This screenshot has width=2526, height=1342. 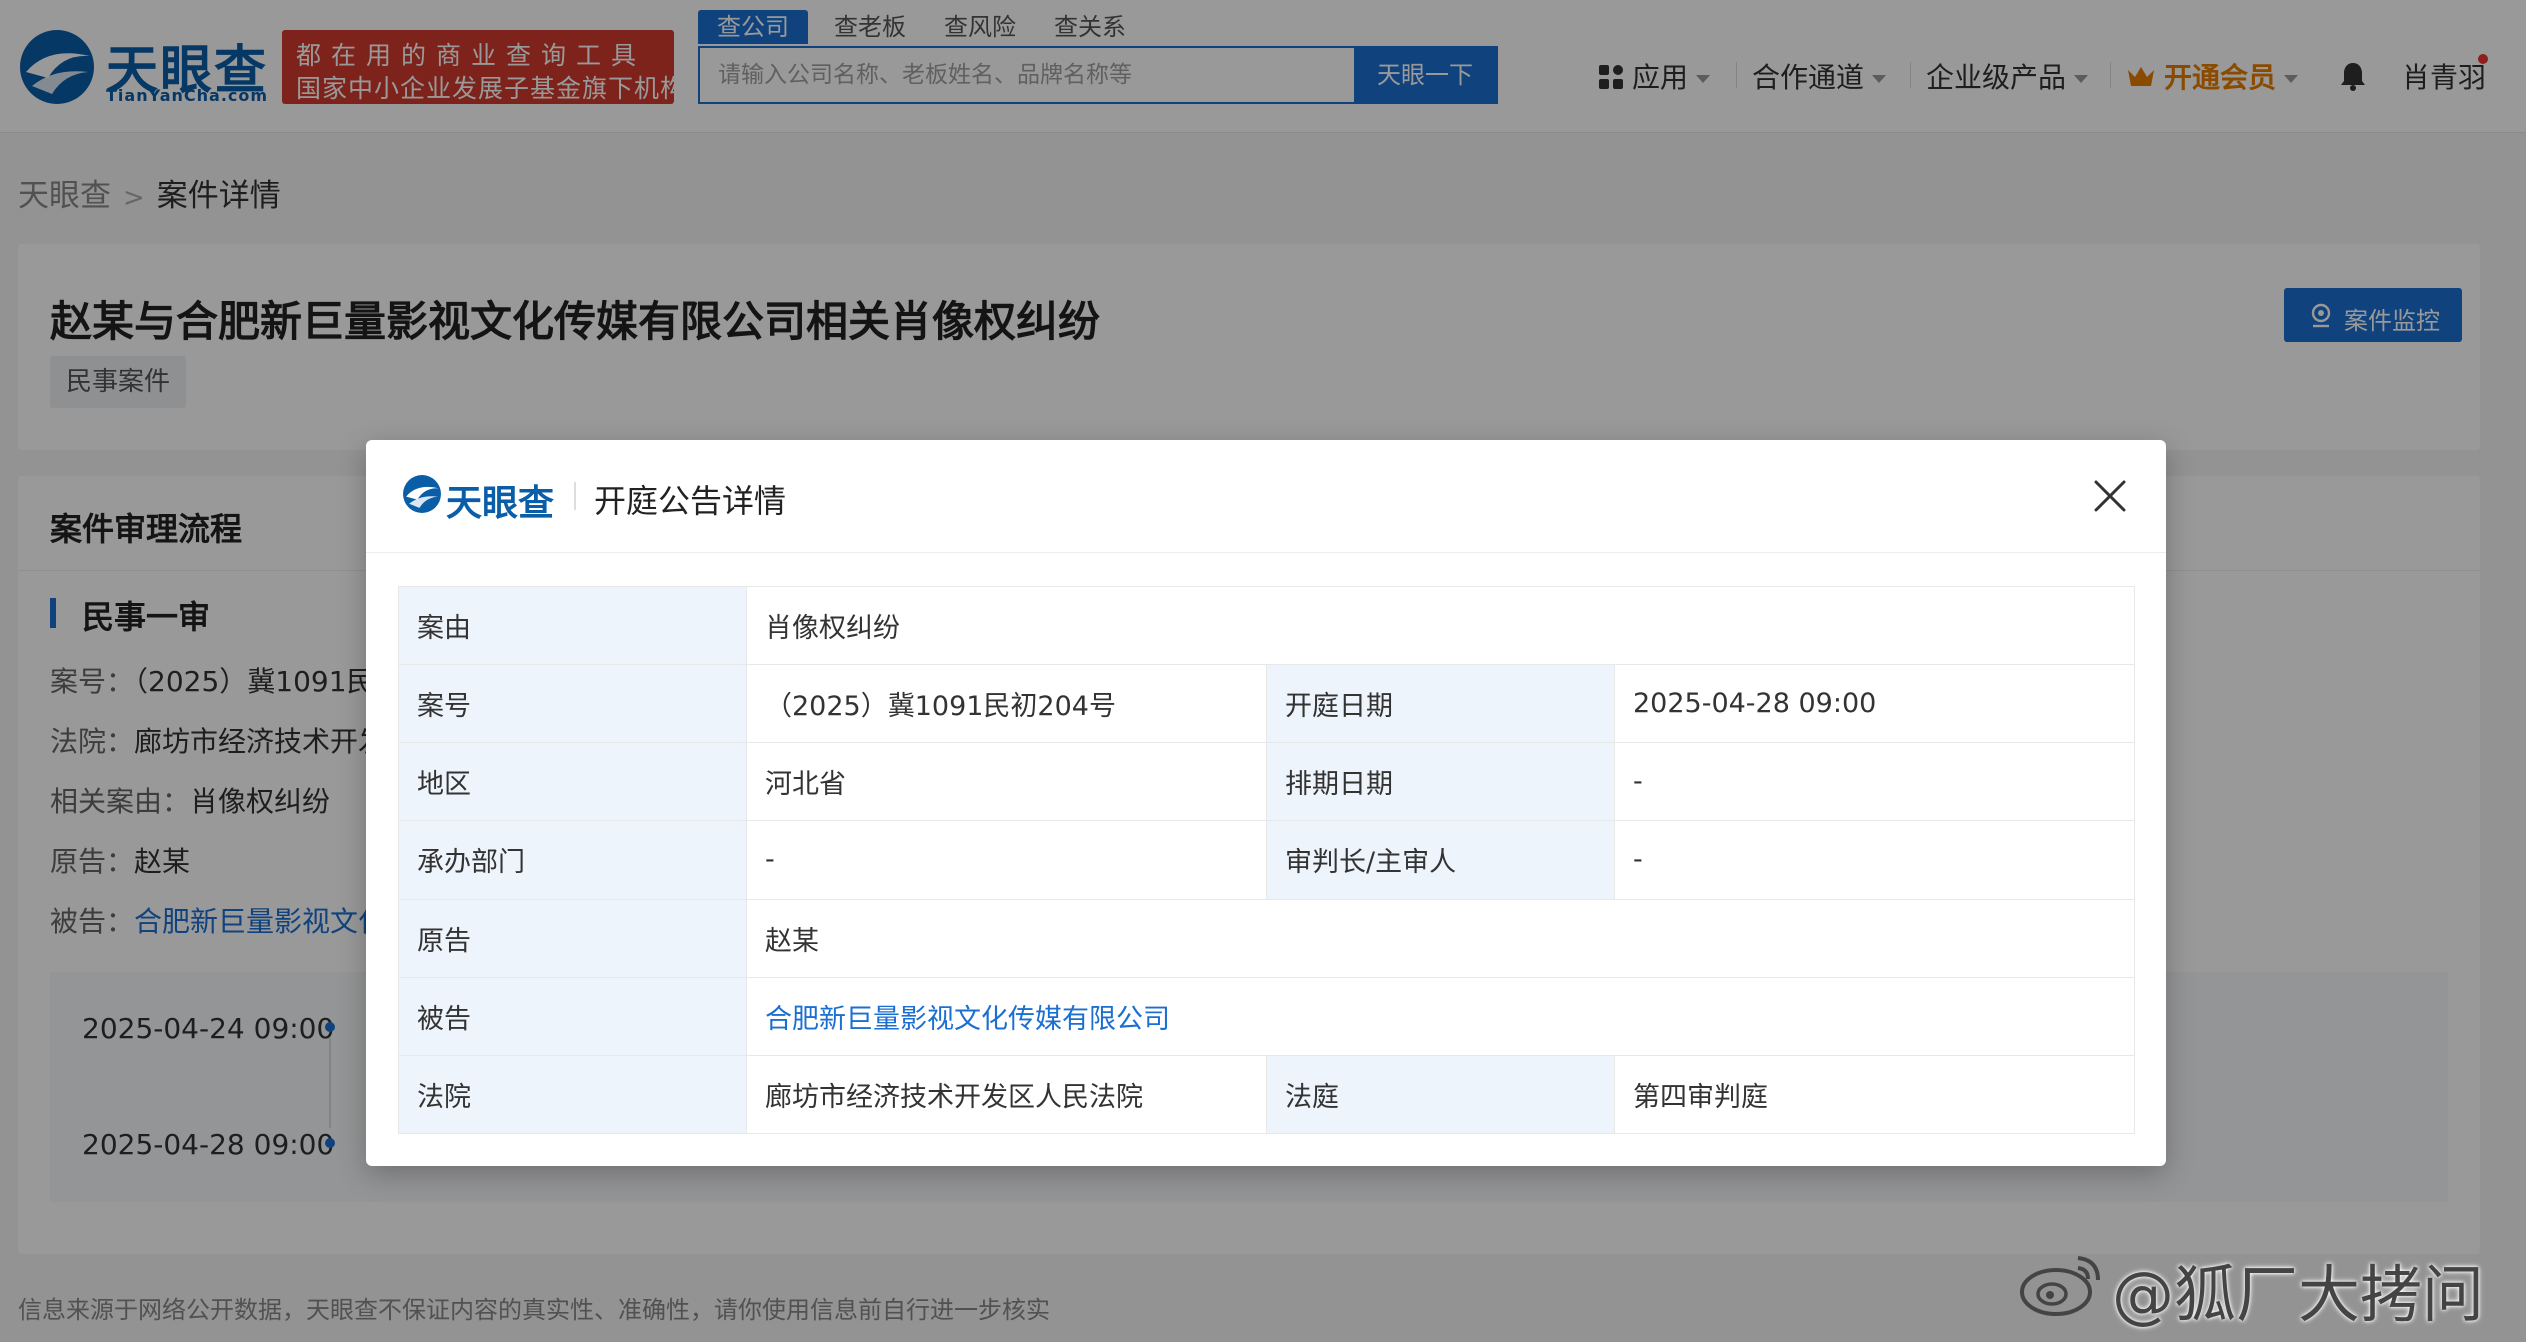 I want to click on modal-logo: 天眼查, so click(x=482, y=499).